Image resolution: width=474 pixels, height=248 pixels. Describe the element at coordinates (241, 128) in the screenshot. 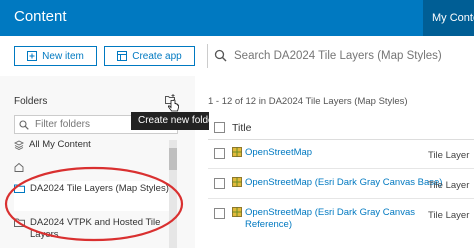

I see `column-header-title: Title` at that location.